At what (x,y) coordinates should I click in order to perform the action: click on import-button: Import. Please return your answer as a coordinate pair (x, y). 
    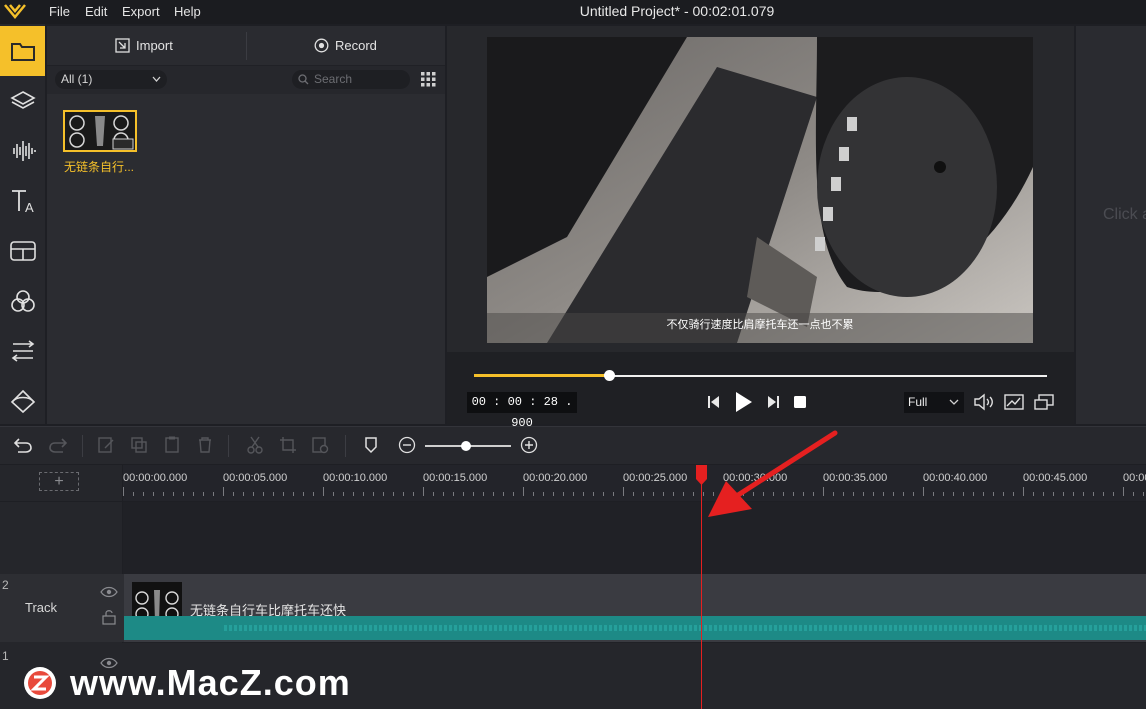
    Looking at the image, I should click on (144, 45).